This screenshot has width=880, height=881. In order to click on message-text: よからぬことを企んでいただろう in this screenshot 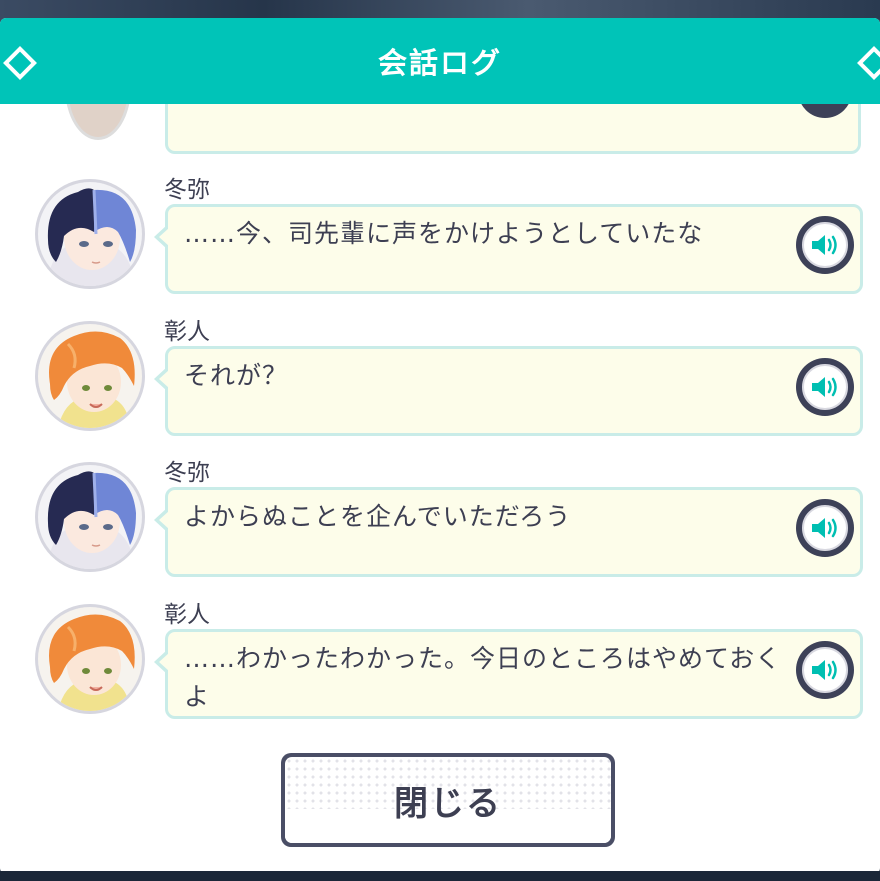, I will do `click(378, 516)`.